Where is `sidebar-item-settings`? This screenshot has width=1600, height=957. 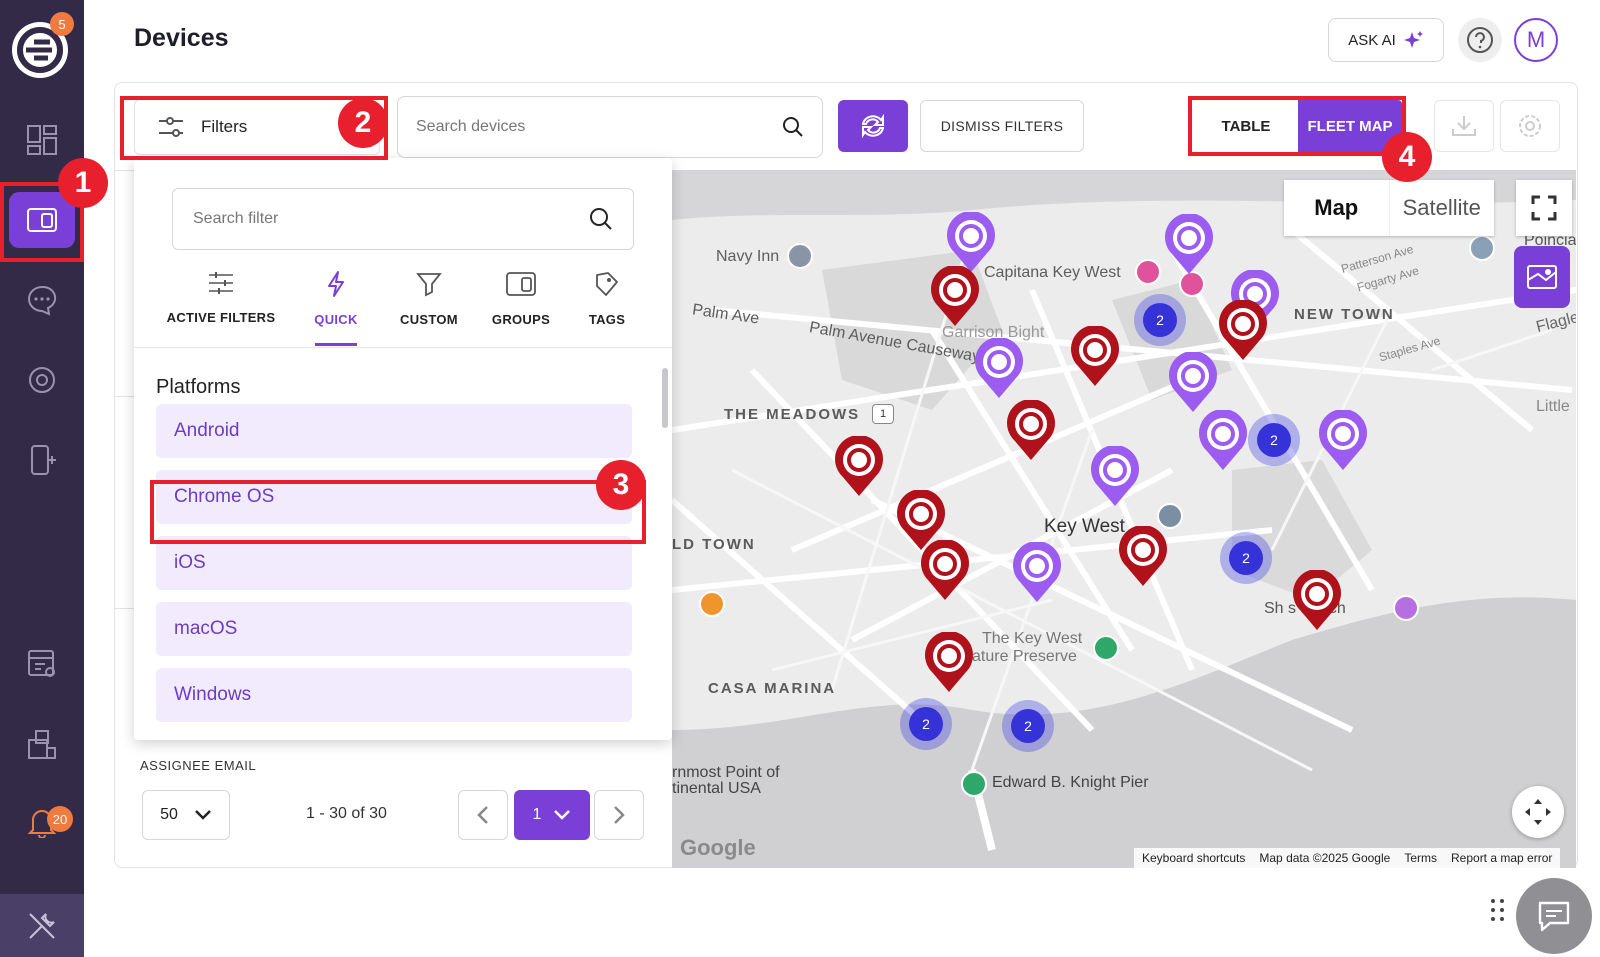
sidebar-item-settings is located at coordinates (42, 380).